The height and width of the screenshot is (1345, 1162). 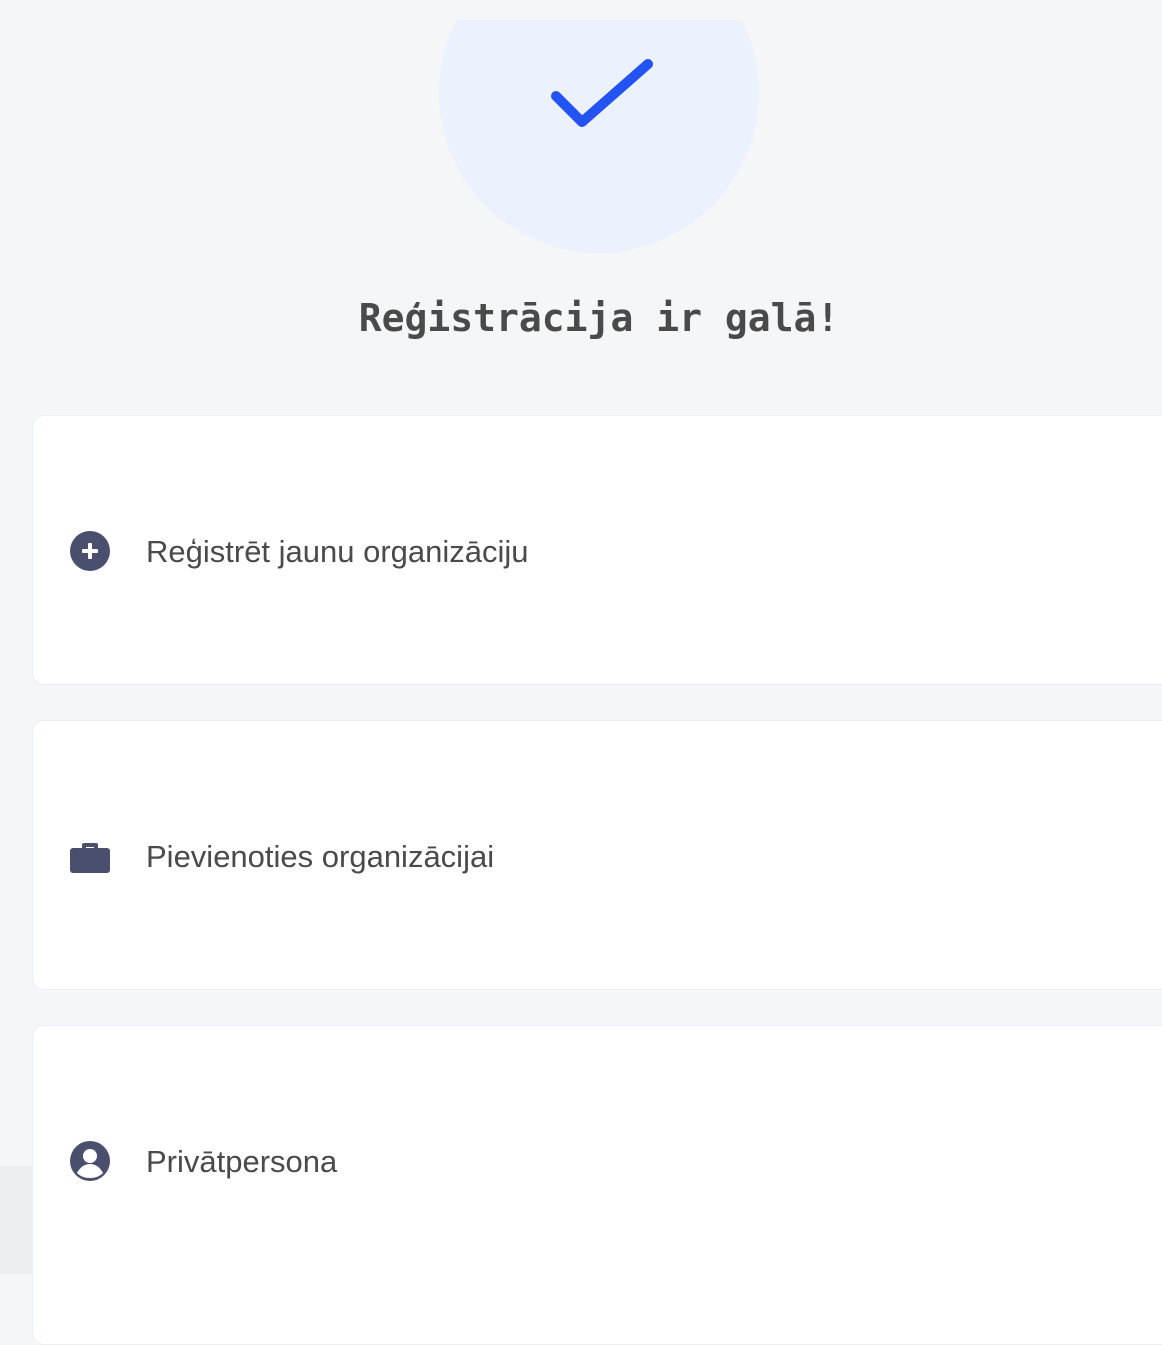 What do you see at coordinates (602, 93) in the screenshot?
I see `checkmark-icon` at bounding box center [602, 93].